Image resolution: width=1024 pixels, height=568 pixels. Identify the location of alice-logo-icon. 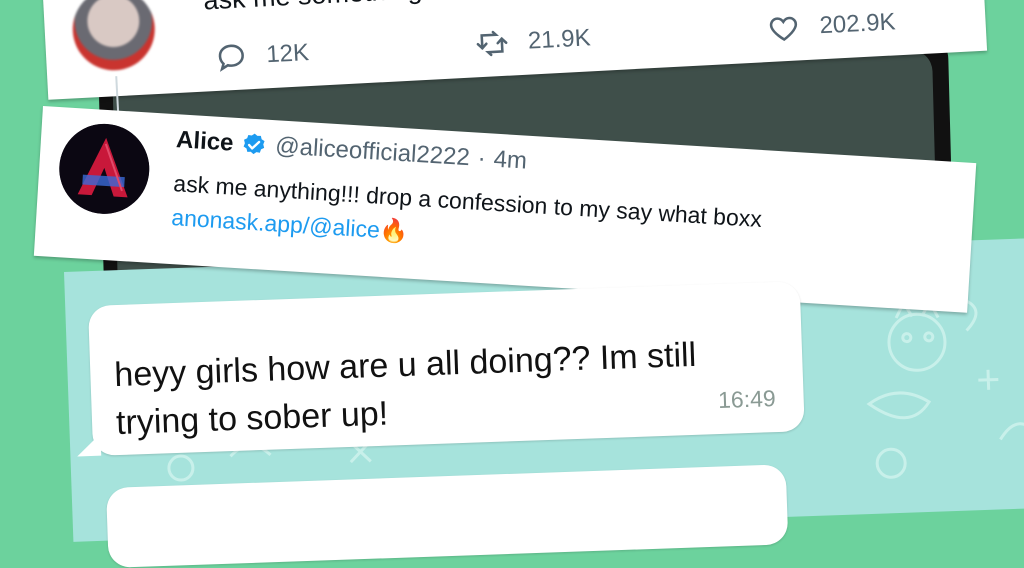
(104, 168).